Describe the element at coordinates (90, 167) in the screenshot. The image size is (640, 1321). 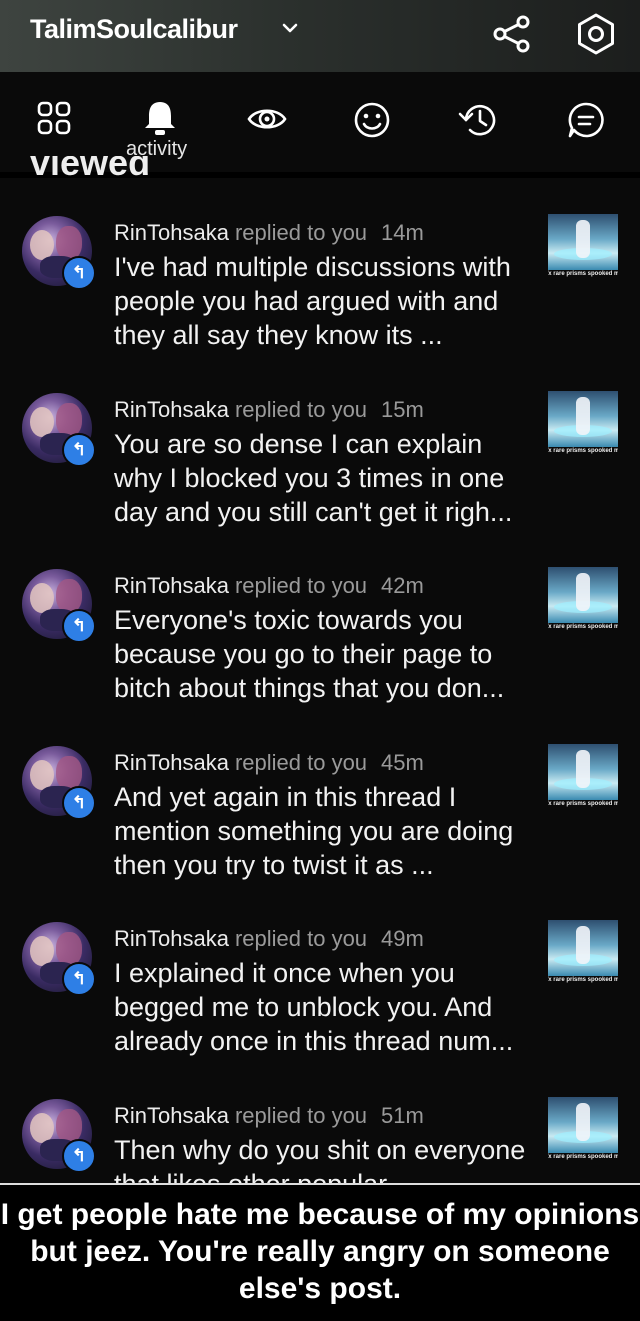
I see `section-heading: viewed` at that location.